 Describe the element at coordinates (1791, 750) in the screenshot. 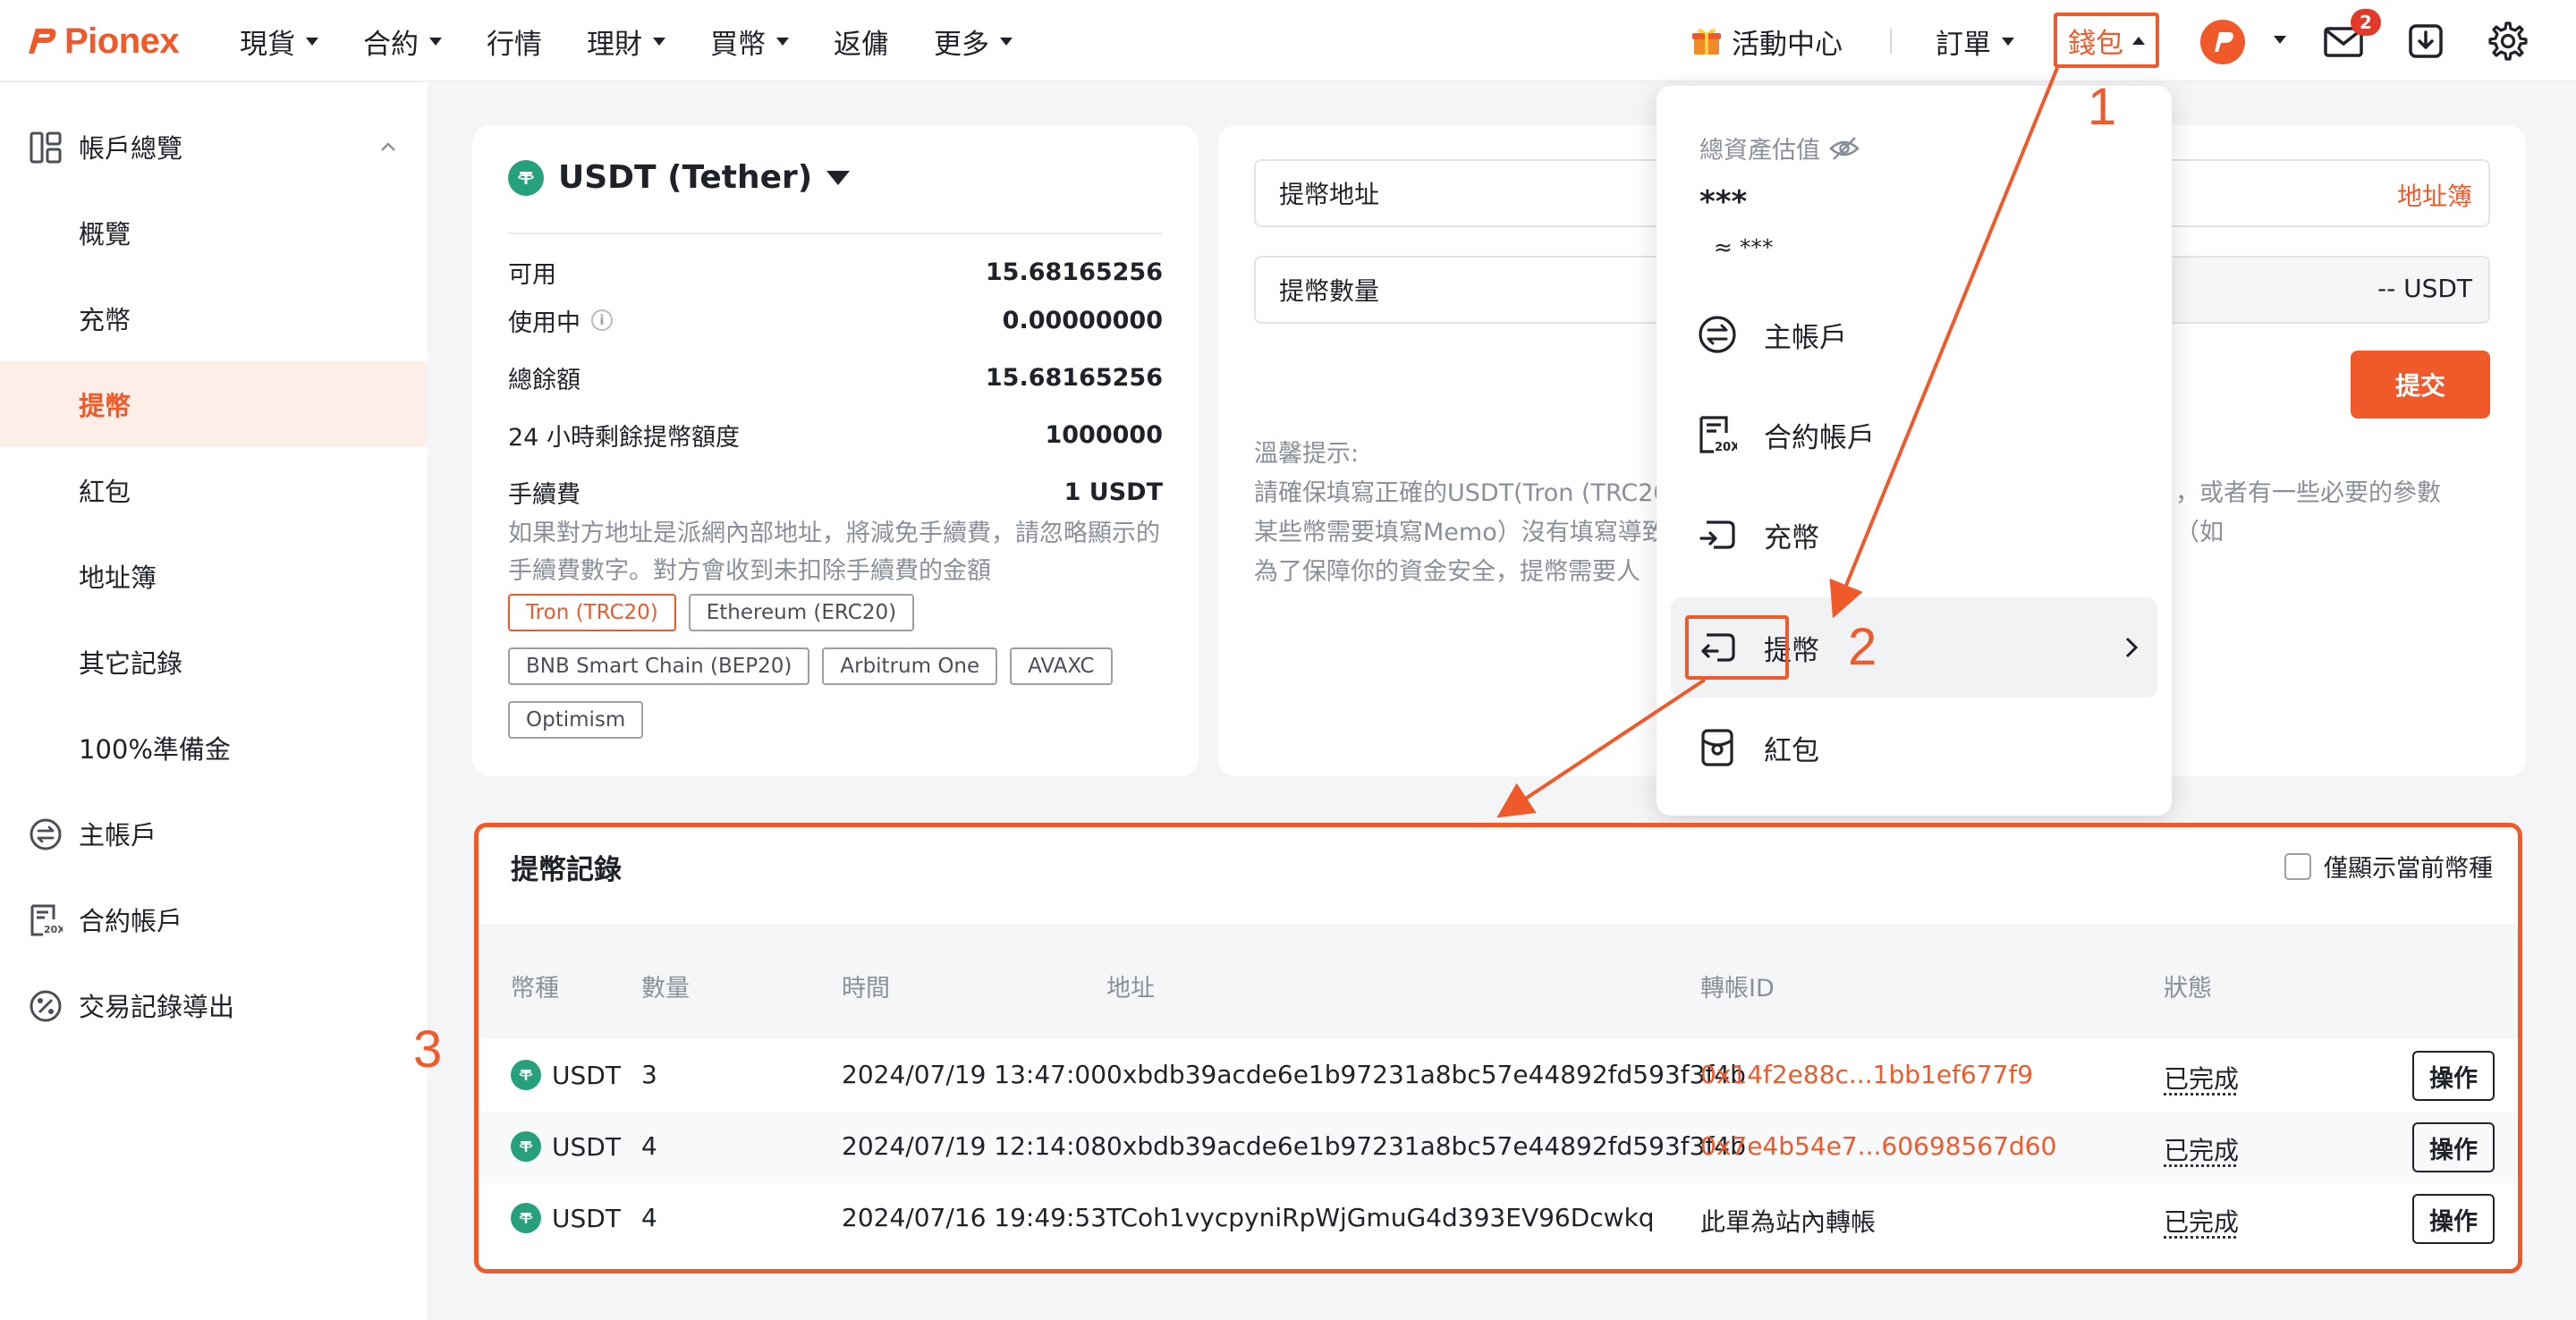

I see `wallet-menu-label: 紅包` at that location.